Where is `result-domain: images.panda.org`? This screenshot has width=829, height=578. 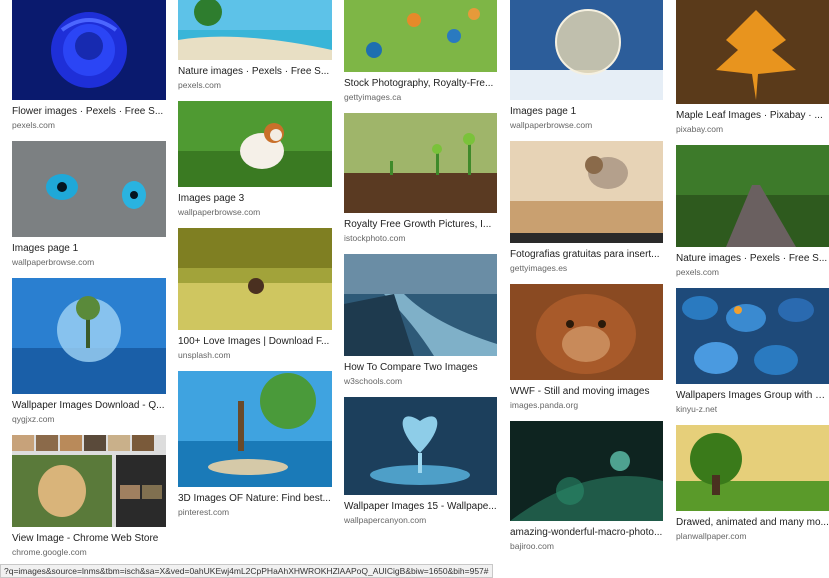 result-domain: images.panda.org is located at coordinates (544, 405).